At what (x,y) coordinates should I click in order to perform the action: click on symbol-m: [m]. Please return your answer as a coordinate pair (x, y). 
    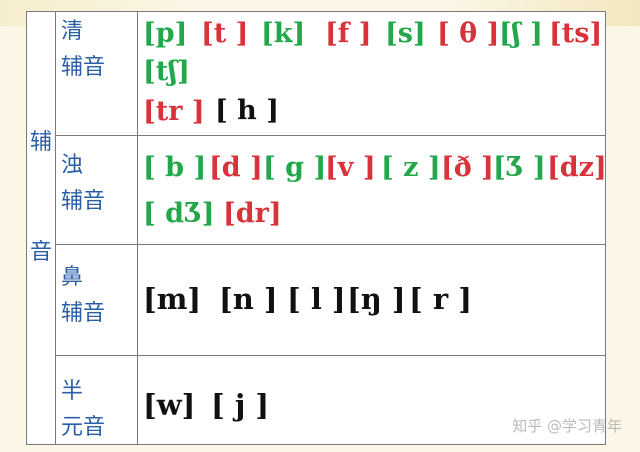
    Looking at the image, I should click on (172, 299).